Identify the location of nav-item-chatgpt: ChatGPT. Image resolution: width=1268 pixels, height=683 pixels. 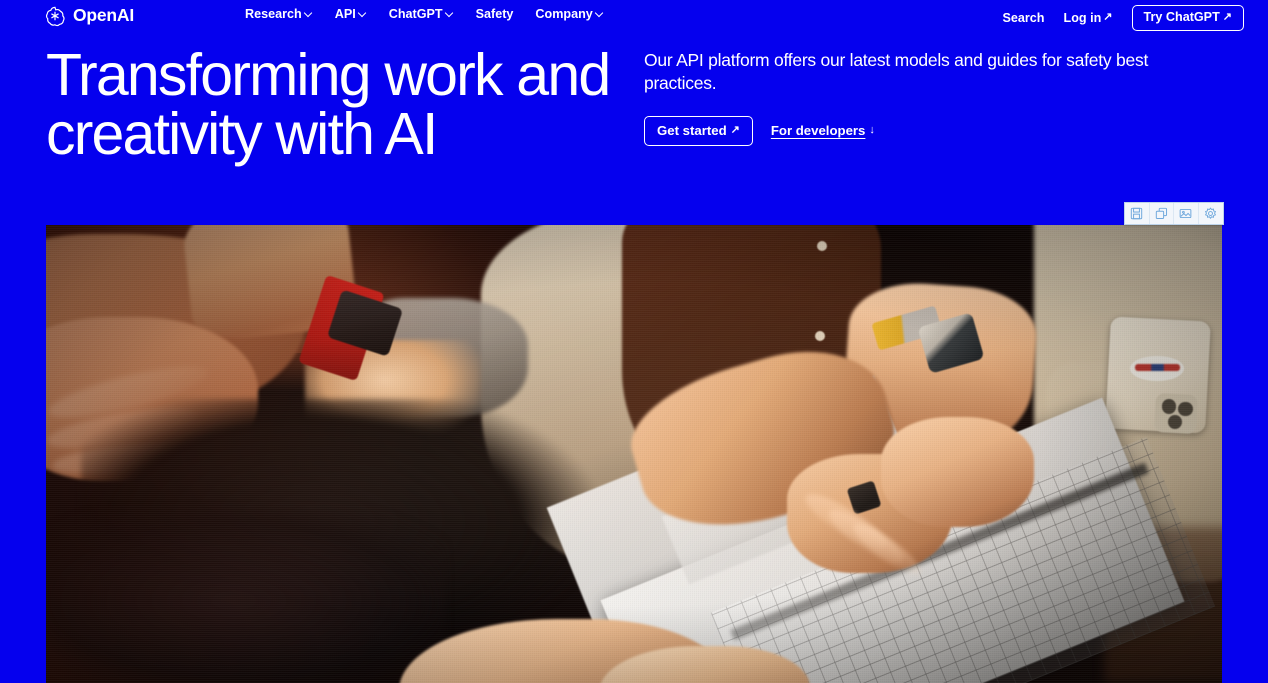
(421, 14).